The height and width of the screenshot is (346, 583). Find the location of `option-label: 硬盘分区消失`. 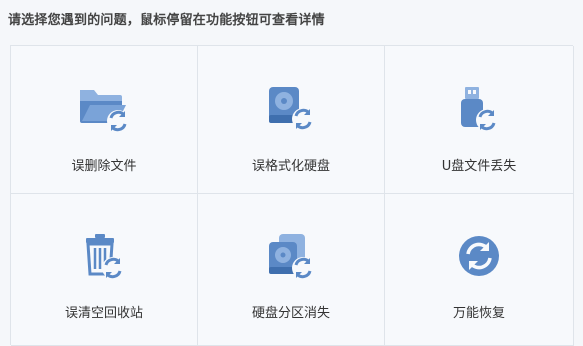

option-label: 硬盘分区消失 is located at coordinates (290, 313).